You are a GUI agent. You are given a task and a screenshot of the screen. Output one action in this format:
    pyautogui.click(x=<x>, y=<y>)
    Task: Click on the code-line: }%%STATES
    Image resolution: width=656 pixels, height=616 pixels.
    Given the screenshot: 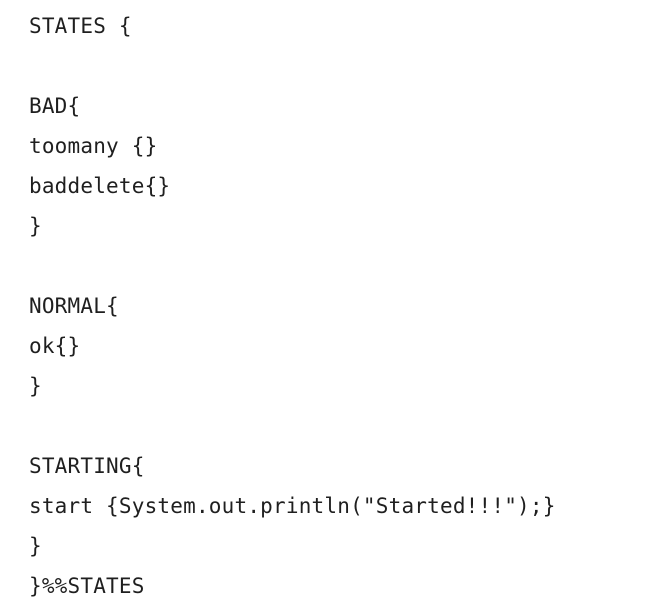 What is the action you would take?
    pyautogui.click(x=87, y=586)
    